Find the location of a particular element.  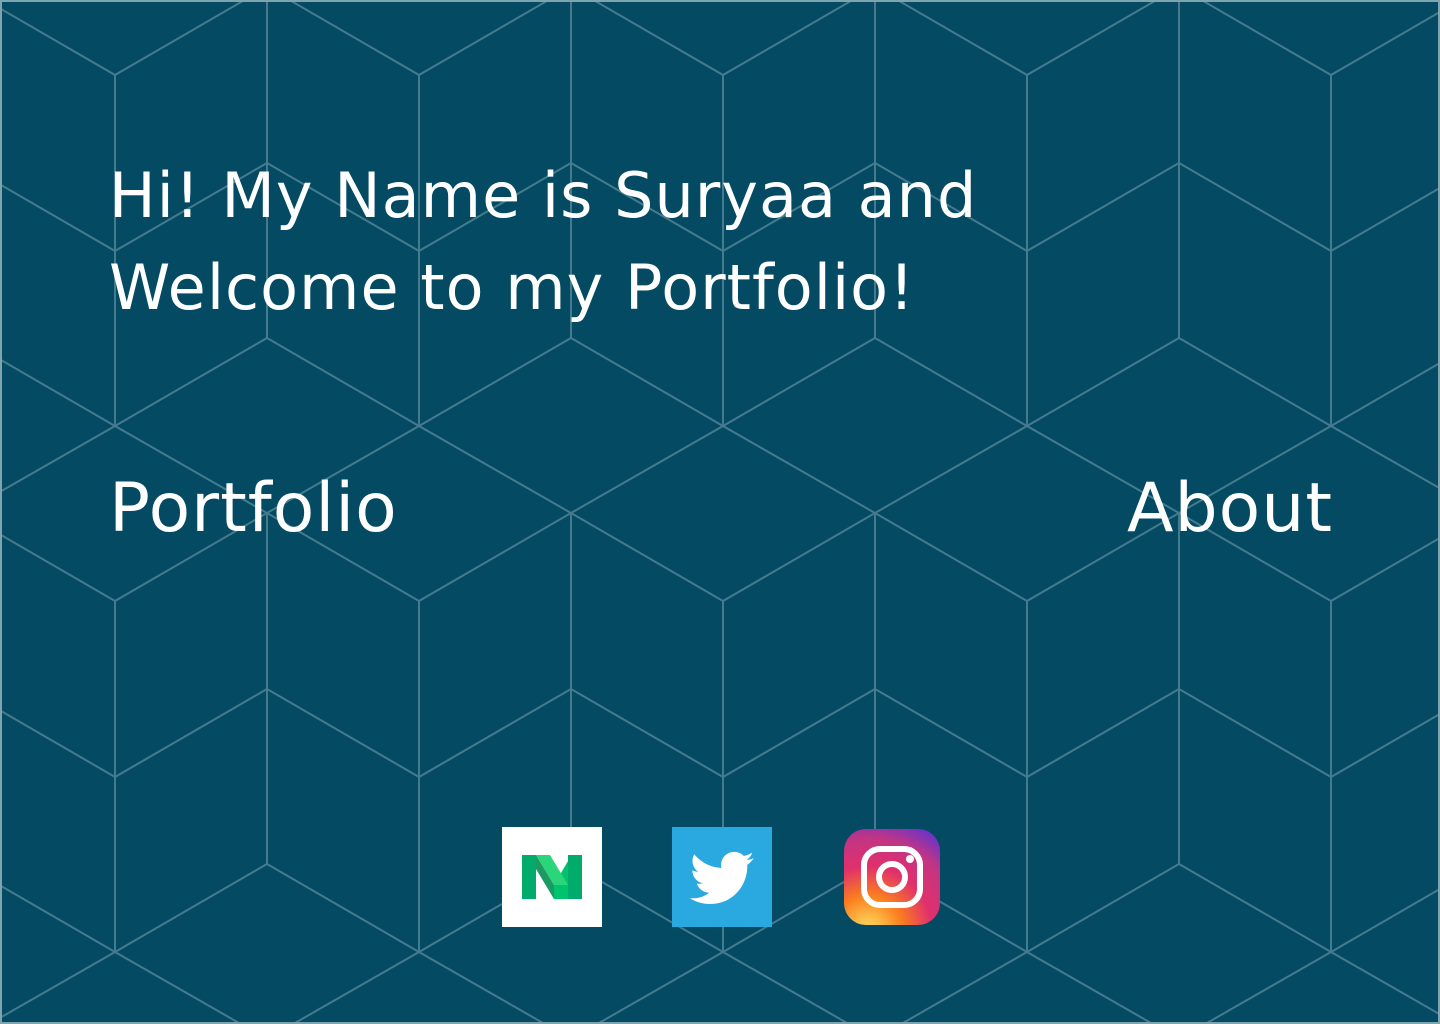

twitter-icon is located at coordinates (722, 877).